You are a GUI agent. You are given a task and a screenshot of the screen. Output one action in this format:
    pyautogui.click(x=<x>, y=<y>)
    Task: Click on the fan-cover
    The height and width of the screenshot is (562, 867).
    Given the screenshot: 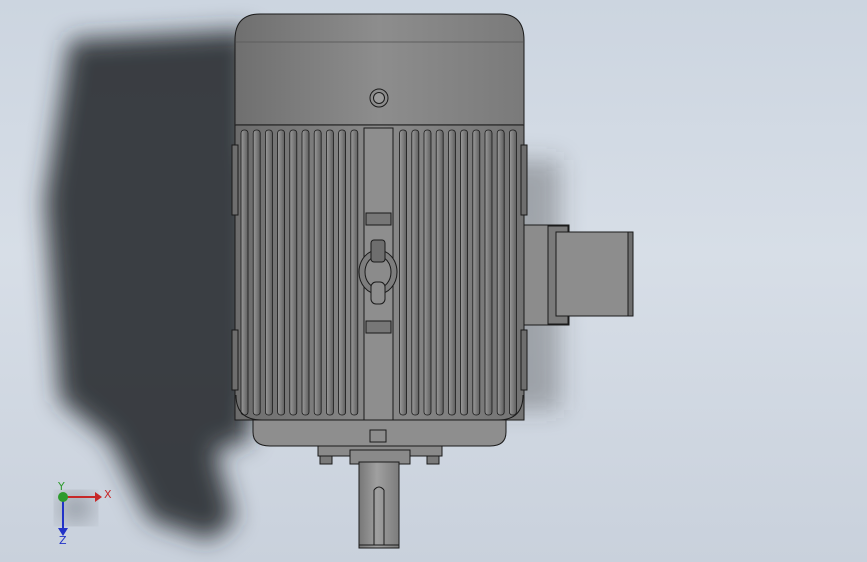 What is the action you would take?
    pyautogui.click(x=379, y=69)
    